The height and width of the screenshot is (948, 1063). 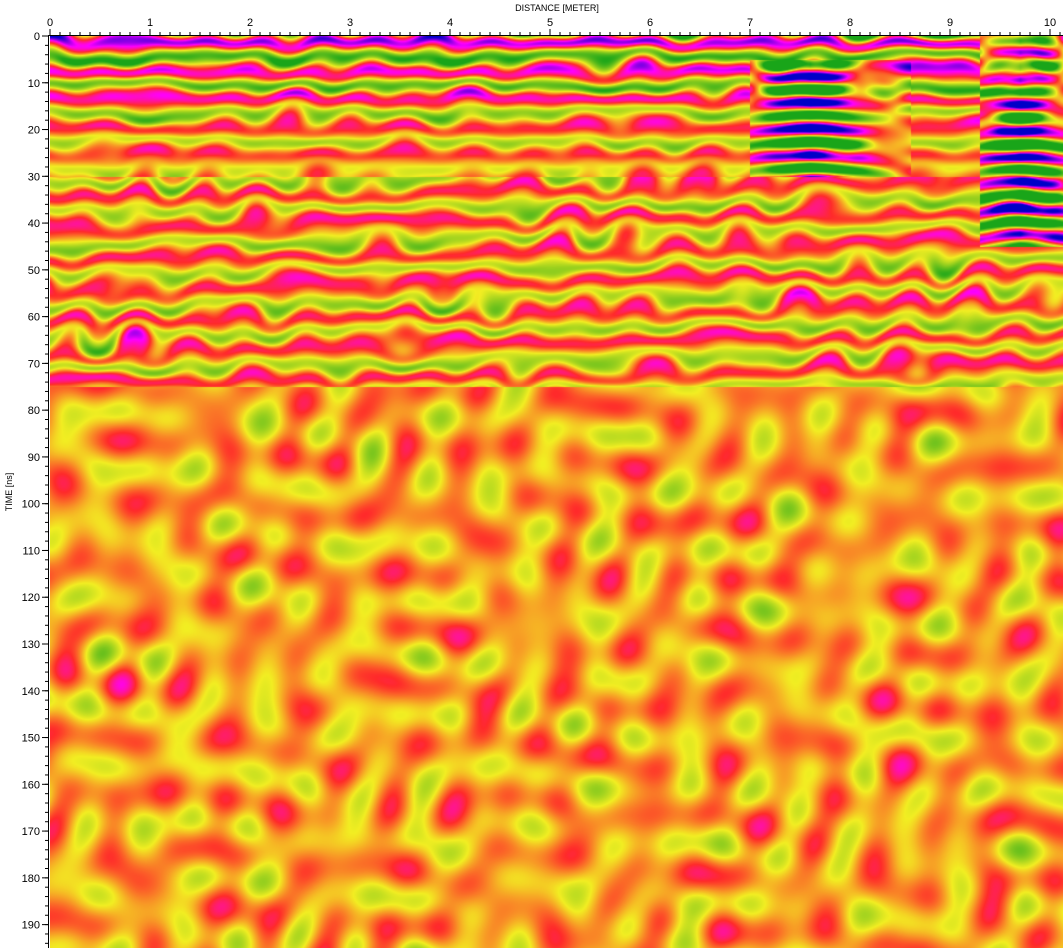 What do you see at coordinates (34, 458) in the screenshot?
I see `y-tick-label: 90` at bounding box center [34, 458].